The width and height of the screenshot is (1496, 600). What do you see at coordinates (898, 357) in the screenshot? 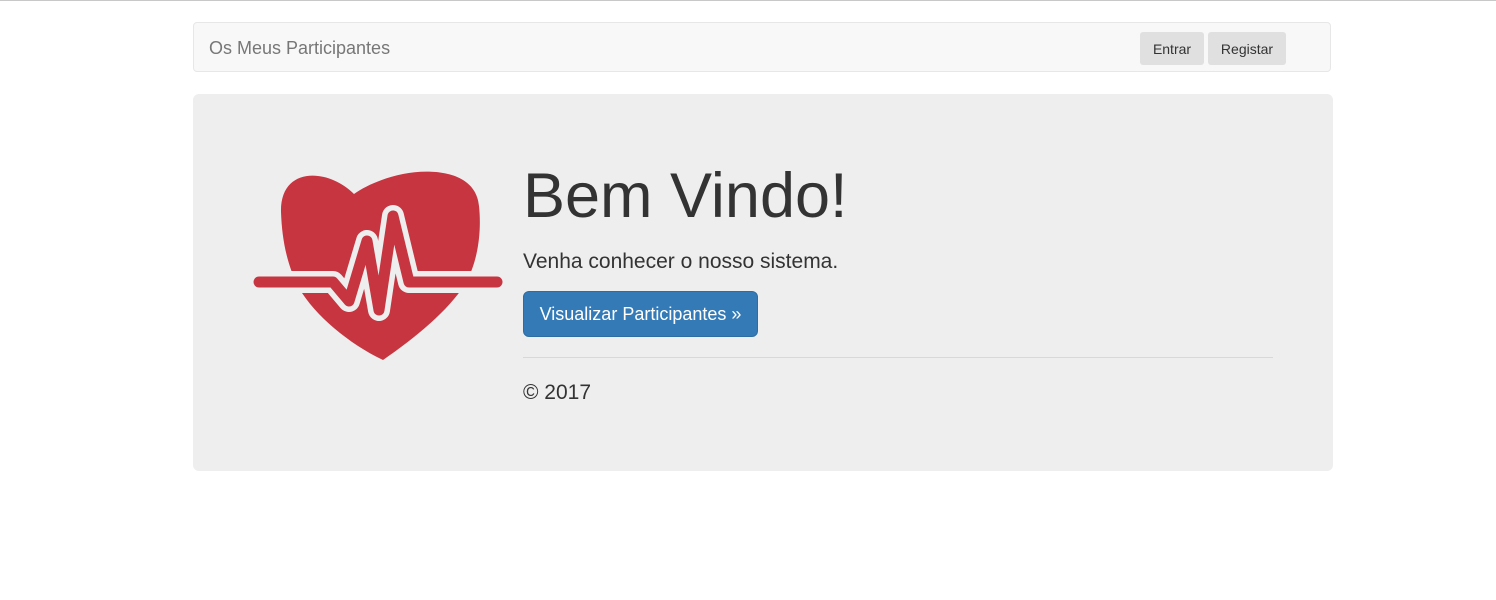
I see `divider` at bounding box center [898, 357].